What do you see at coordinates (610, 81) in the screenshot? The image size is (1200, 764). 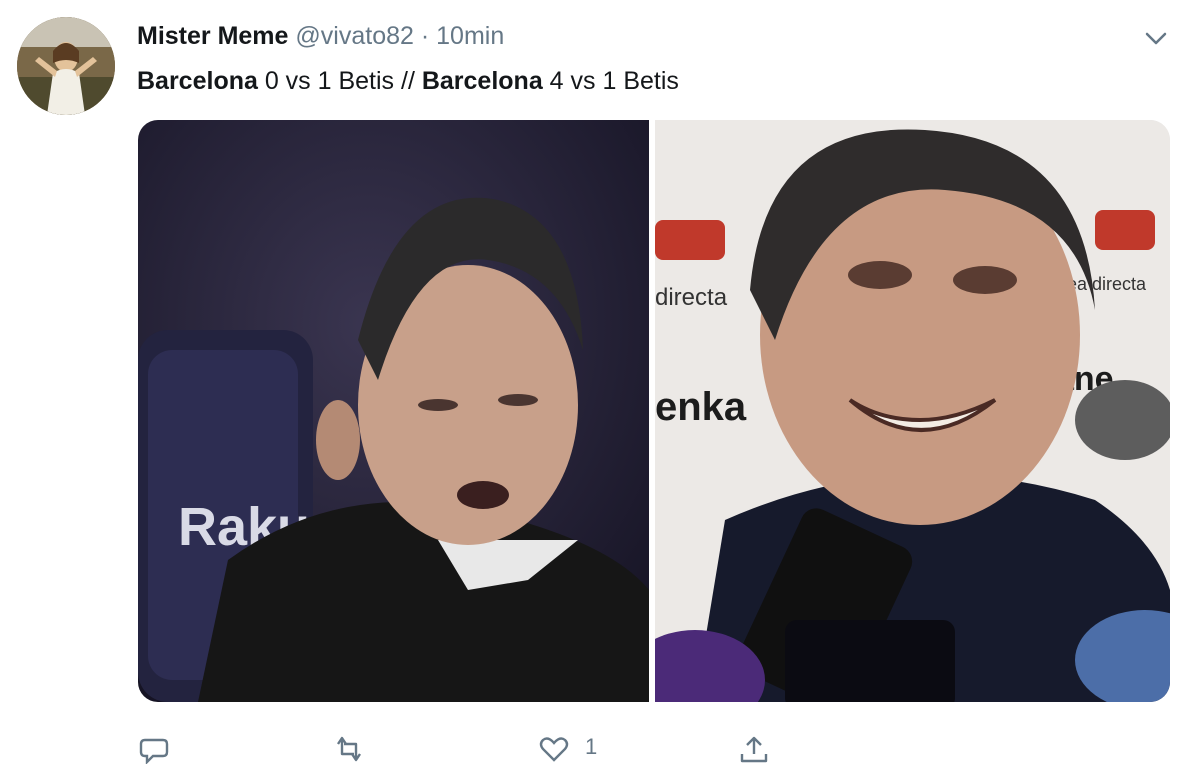 I see `caption-score-2: 4 vs 1 Betis` at bounding box center [610, 81].